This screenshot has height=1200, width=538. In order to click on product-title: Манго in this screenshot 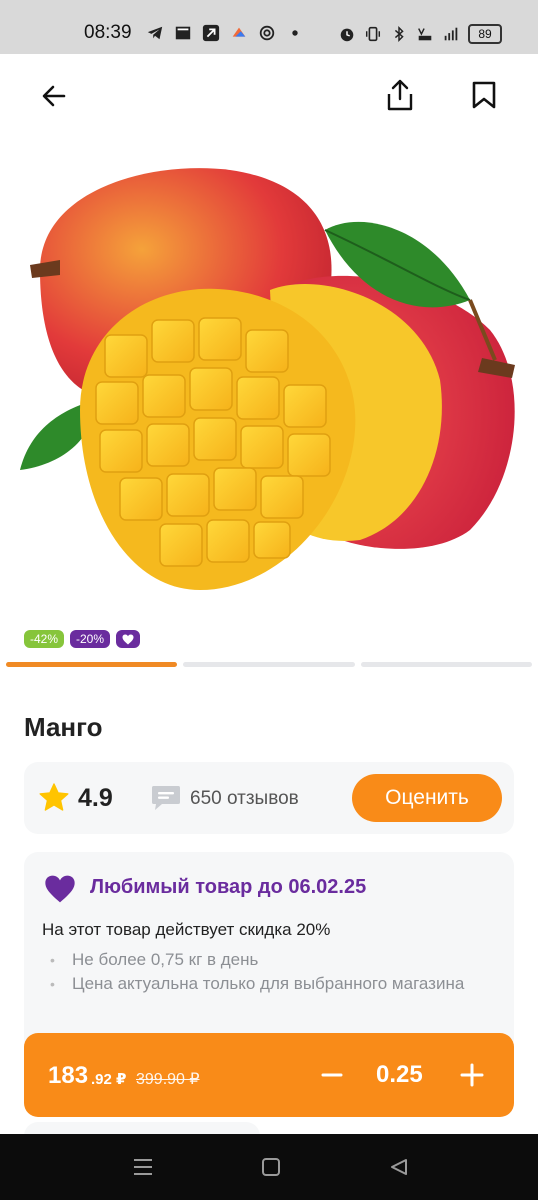, I will do `click(63, 727)`.